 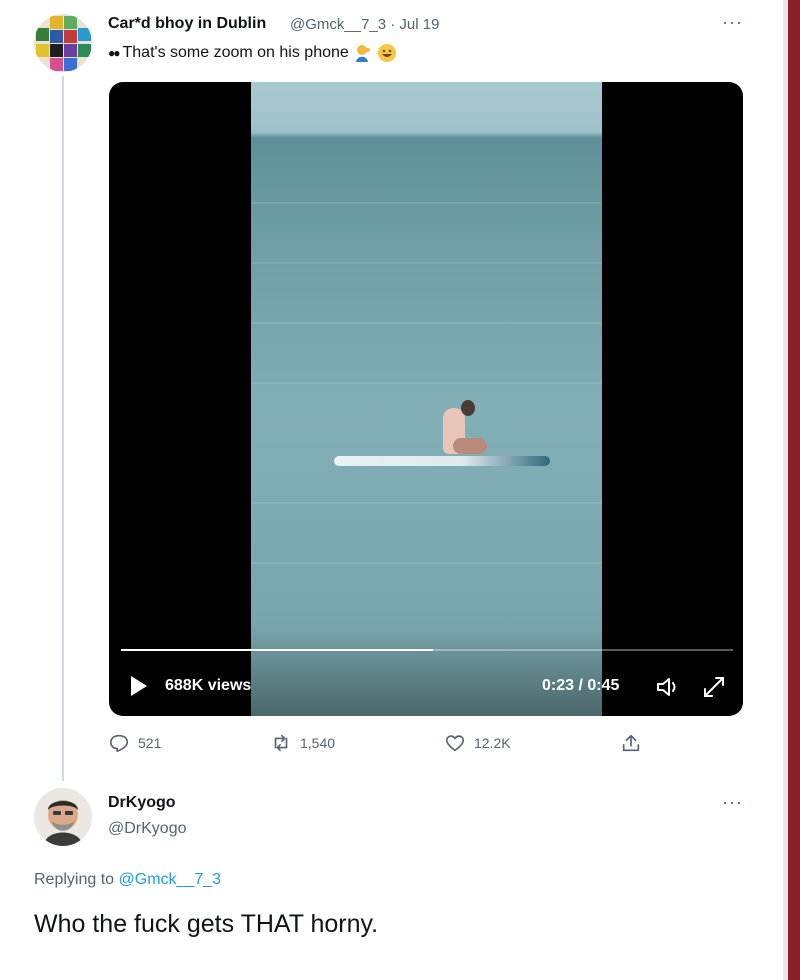 I want to click on share-icon, so click(x=631, y=743).